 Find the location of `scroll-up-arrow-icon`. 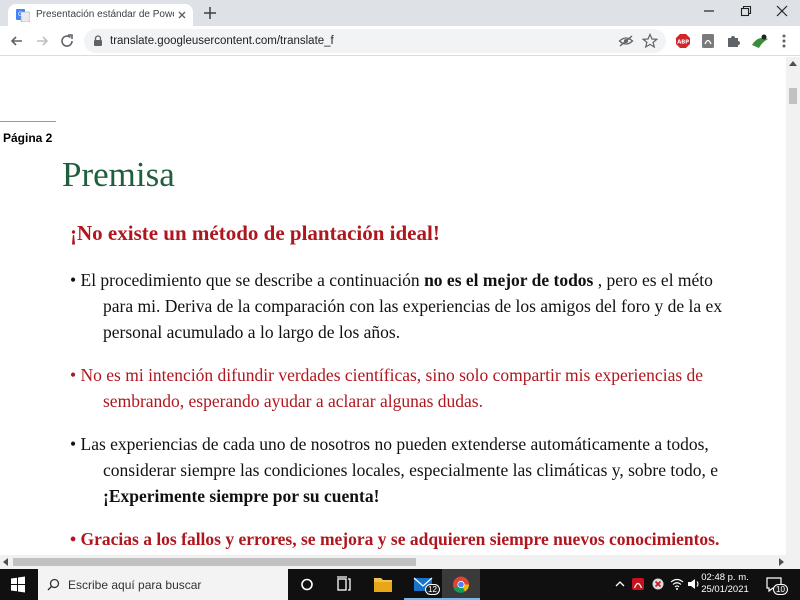

scroll-up-arrow-icon is located at coordinates (793, 63).